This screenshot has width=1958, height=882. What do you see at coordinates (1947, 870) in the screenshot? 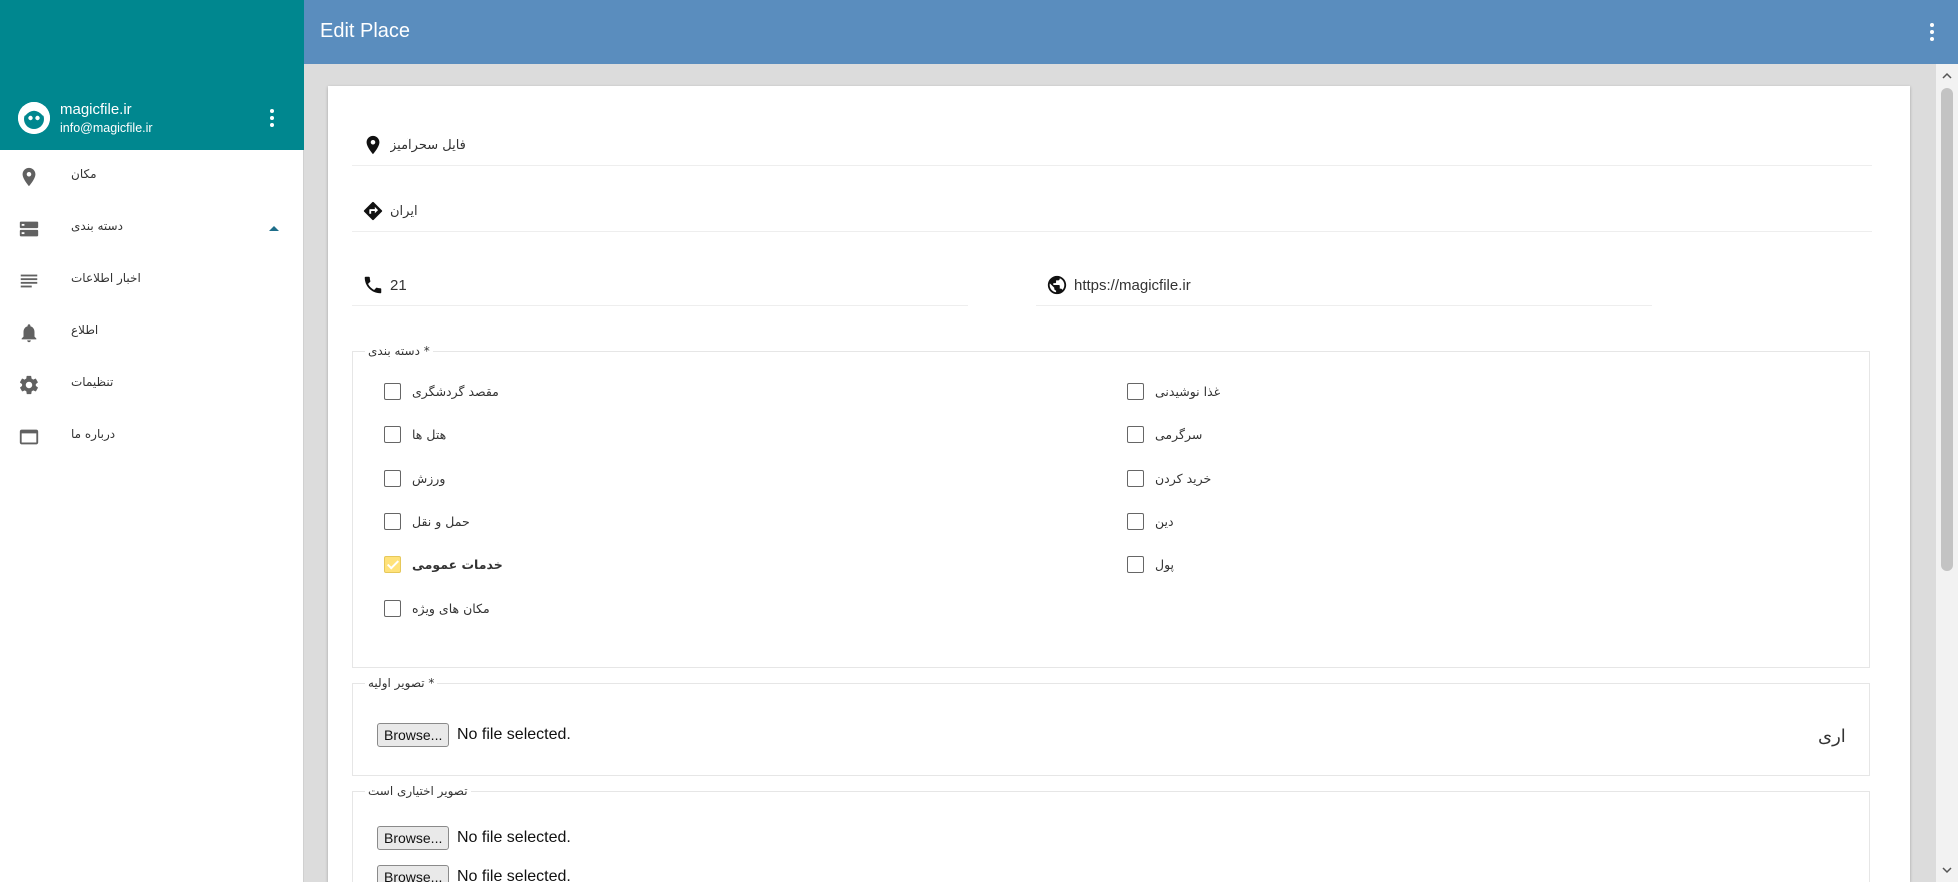
I see `scroll-down-icon` at bounding box center [1947, 870].